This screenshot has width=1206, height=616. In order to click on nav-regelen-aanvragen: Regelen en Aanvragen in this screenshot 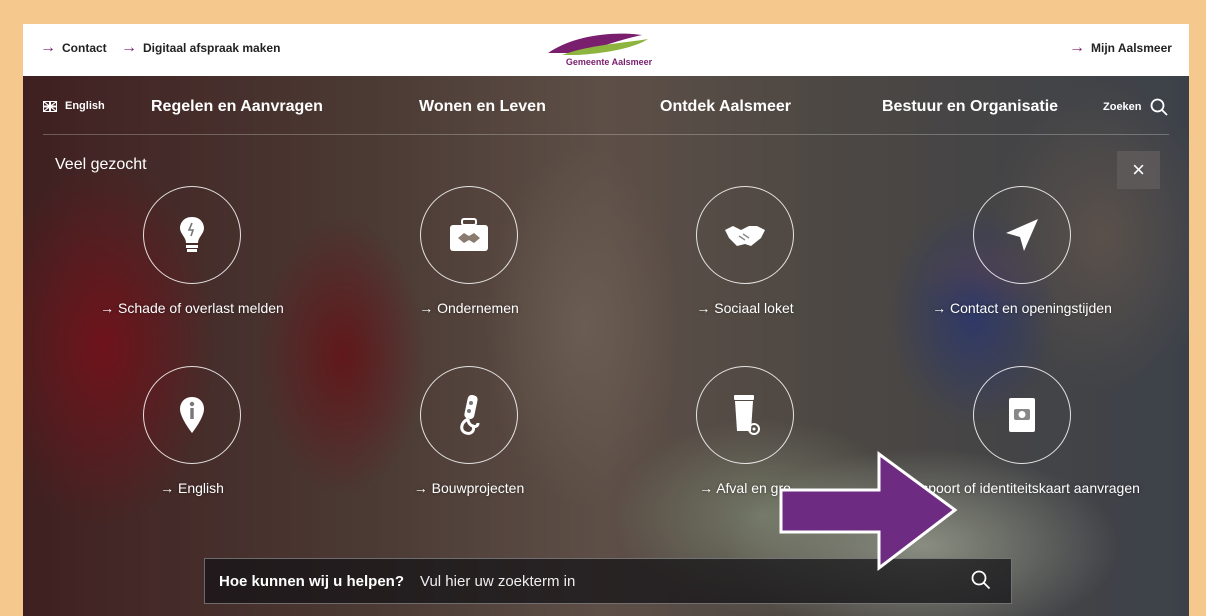, I will do `click(237, 107)`.